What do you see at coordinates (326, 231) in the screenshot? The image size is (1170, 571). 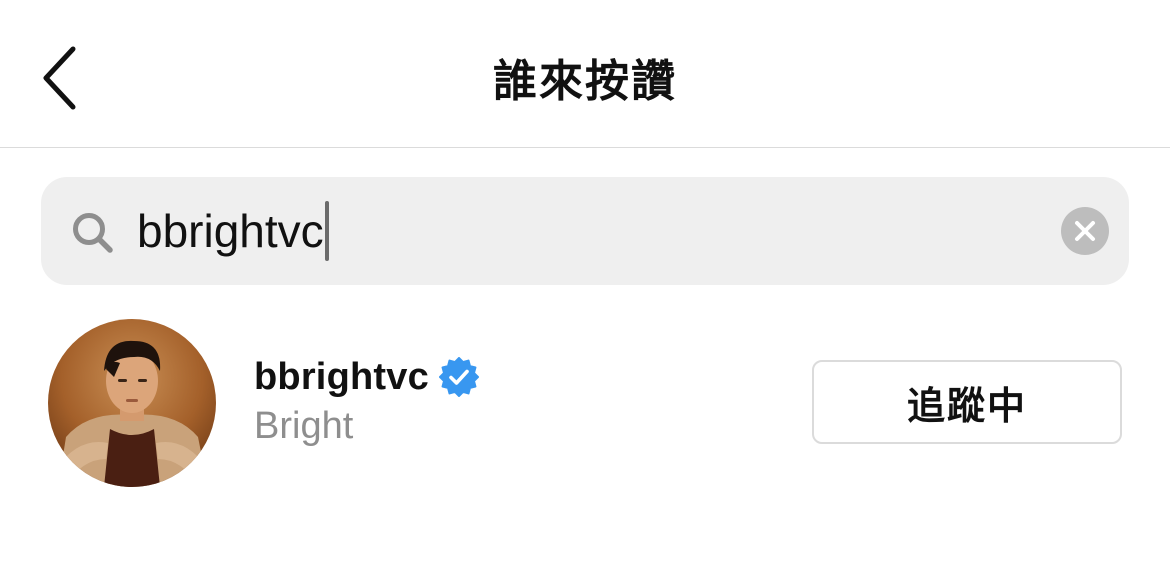 I see `text-cursor` at bounding box center [326, 231].